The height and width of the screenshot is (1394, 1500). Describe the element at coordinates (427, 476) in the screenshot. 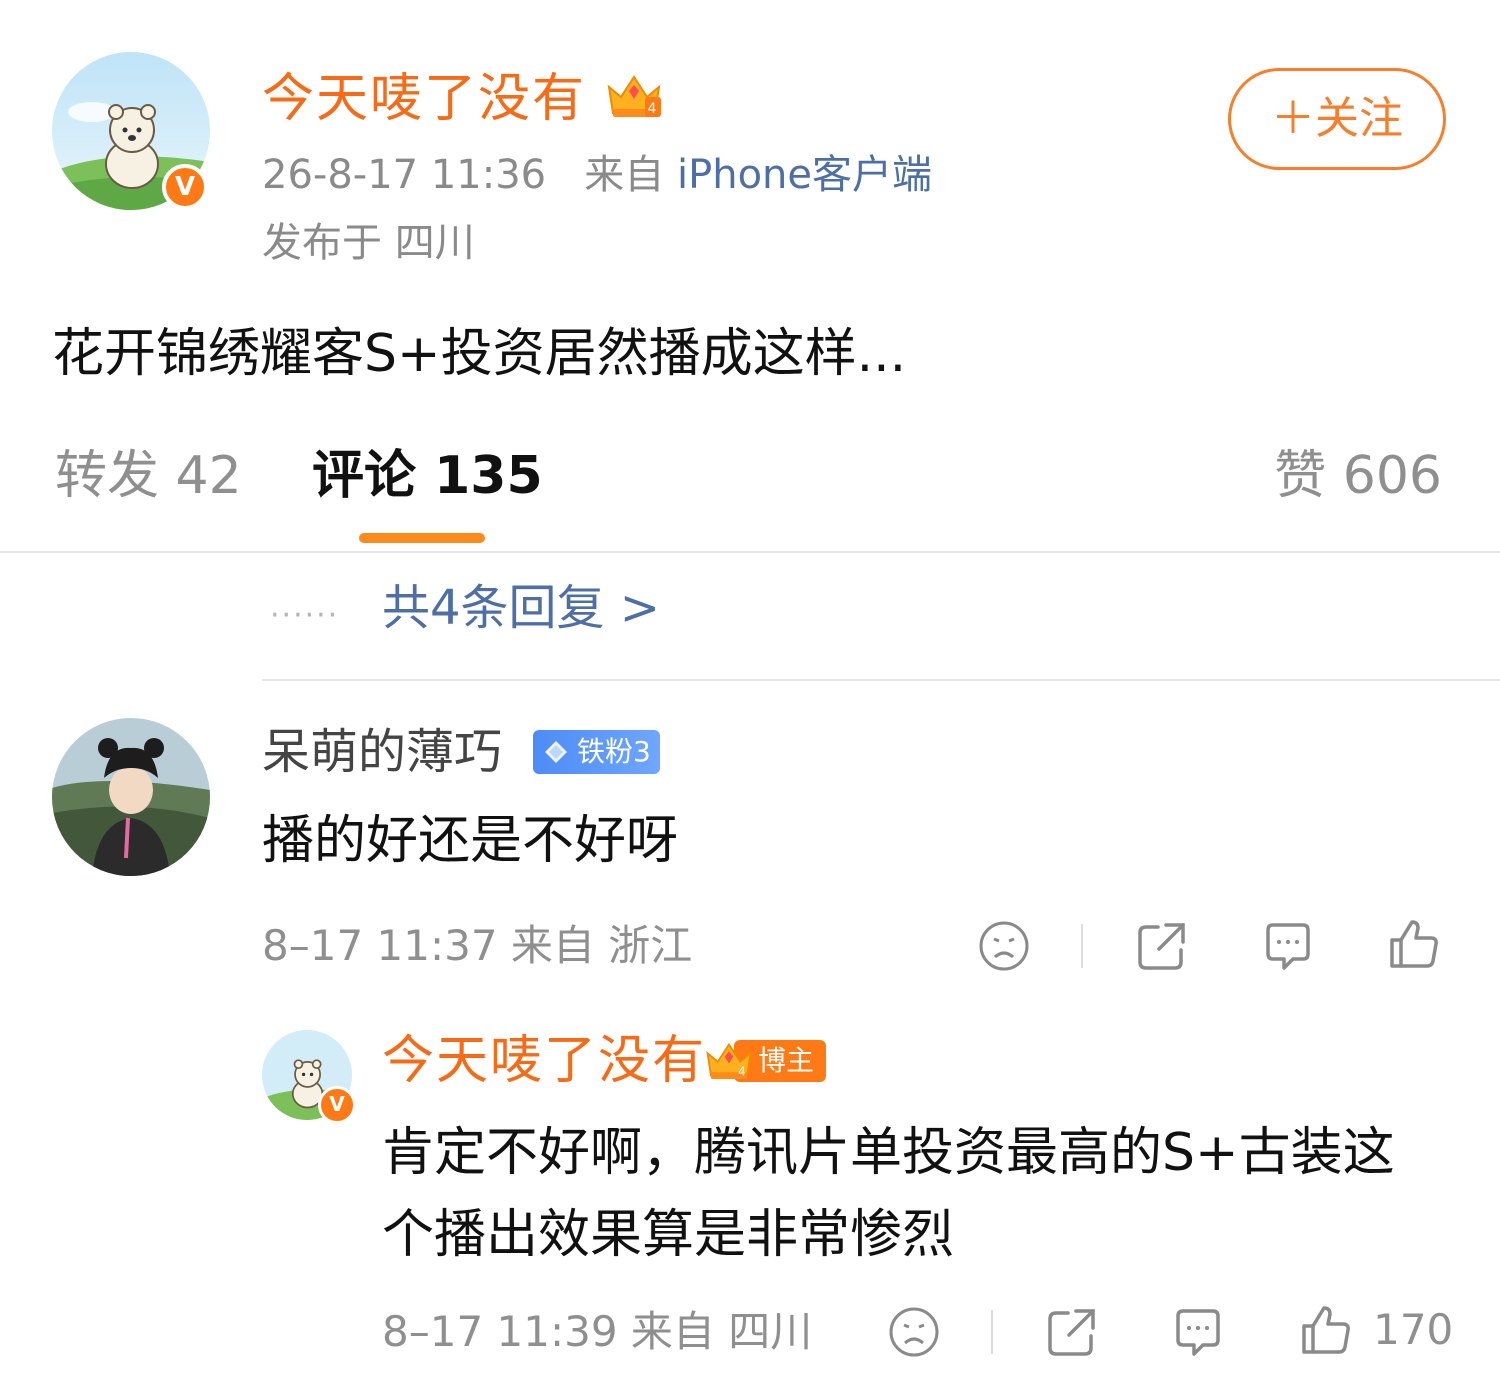

I see `tab-comment: 评论 135` at that location.